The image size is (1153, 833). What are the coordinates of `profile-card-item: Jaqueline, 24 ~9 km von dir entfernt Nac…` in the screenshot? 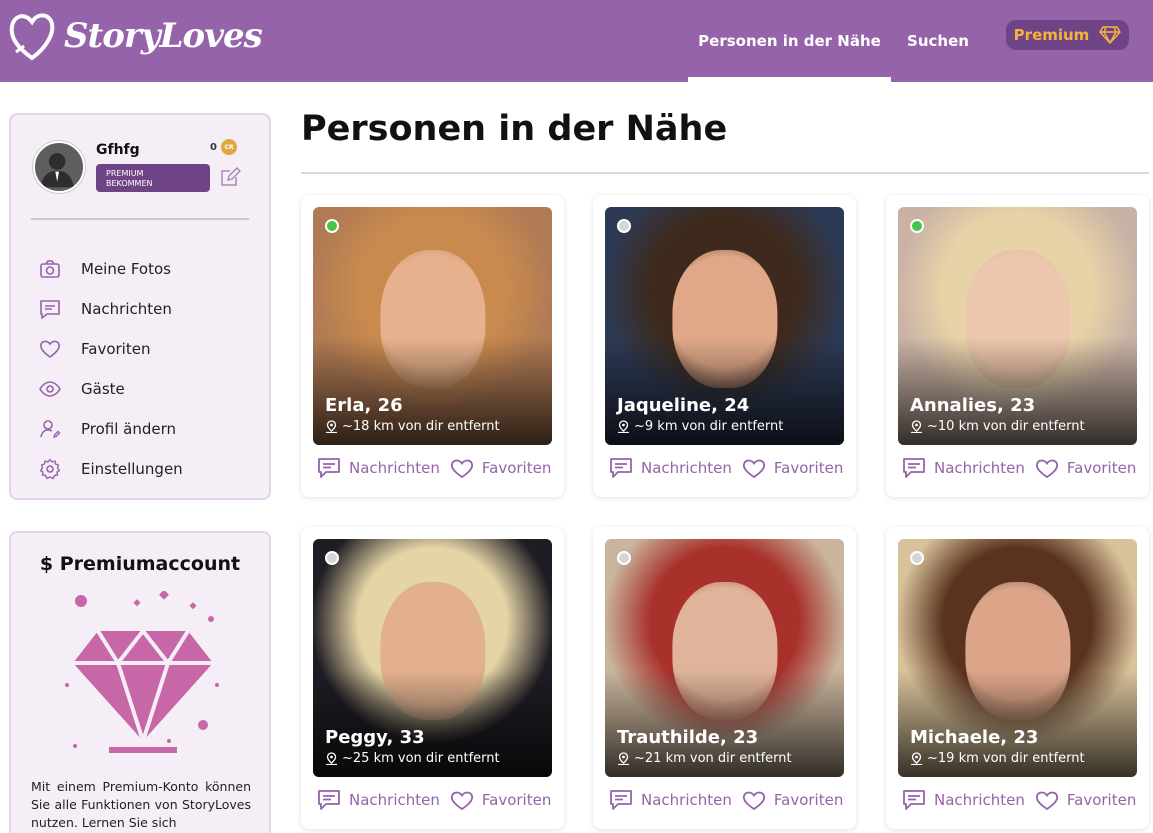 It's located at (724, 346).